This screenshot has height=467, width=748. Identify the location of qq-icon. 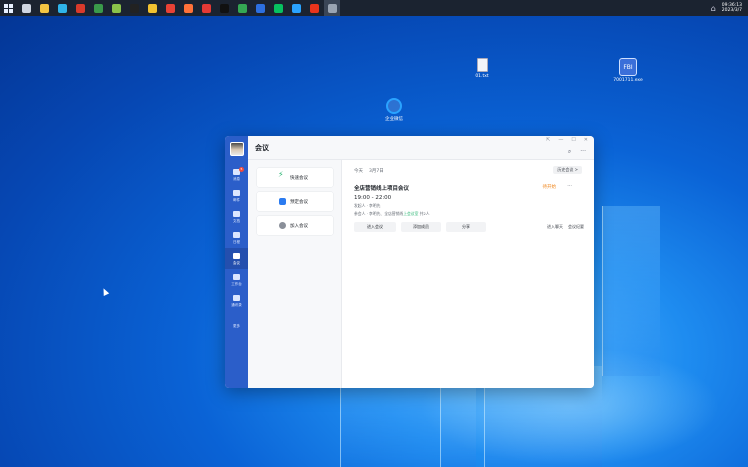
(134, 8).